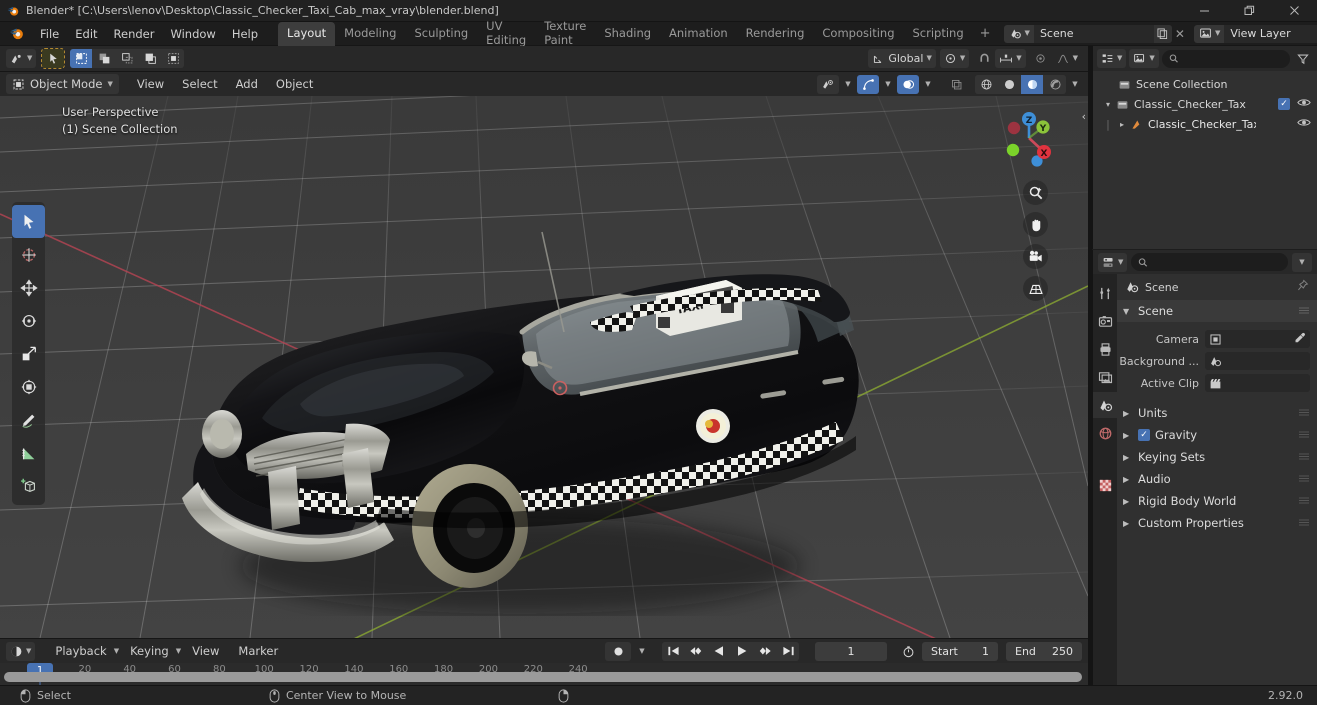 This screenshot has height=705, width=1317. Describe the element at coordinates (150, 84) in the screenshot. I see `viewport-menu-view: View` at that location.